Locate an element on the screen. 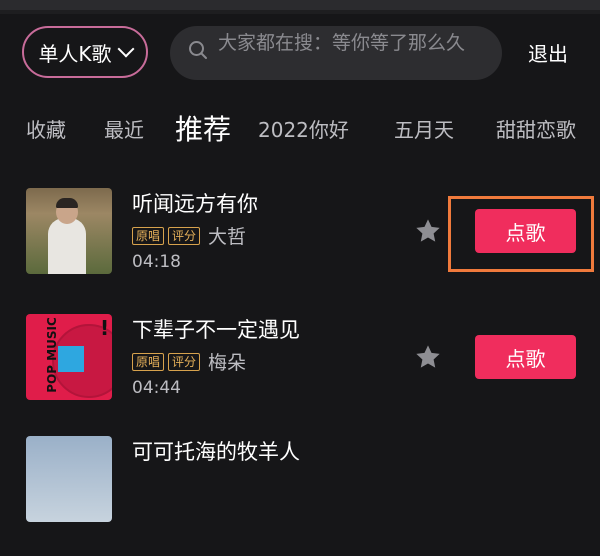 The image size is (600, 556). request-song-button: 点歌 is located at coordinates (525, 357).